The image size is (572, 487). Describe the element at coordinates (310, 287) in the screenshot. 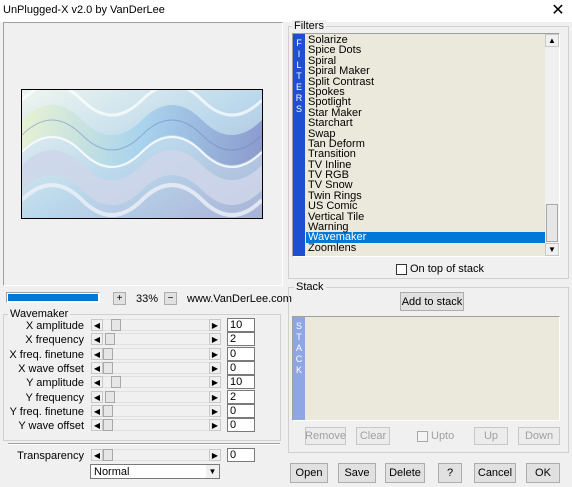

I see `stack-group-label: Stack` at that location.